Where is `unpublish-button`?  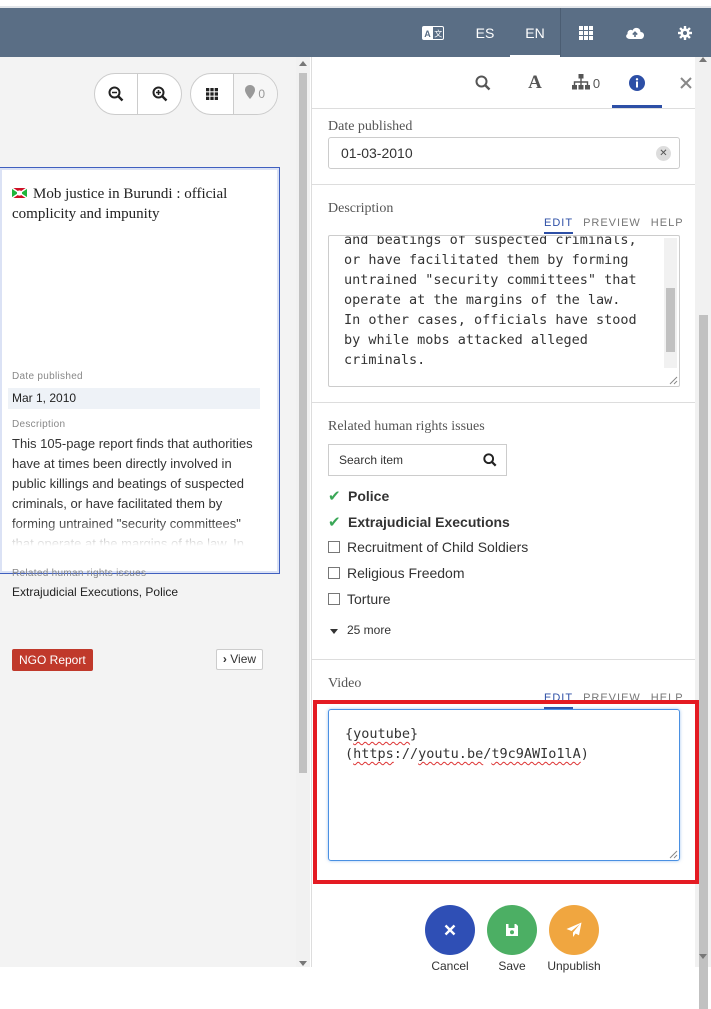
unpublish-button is located at coordinates (574, 930).